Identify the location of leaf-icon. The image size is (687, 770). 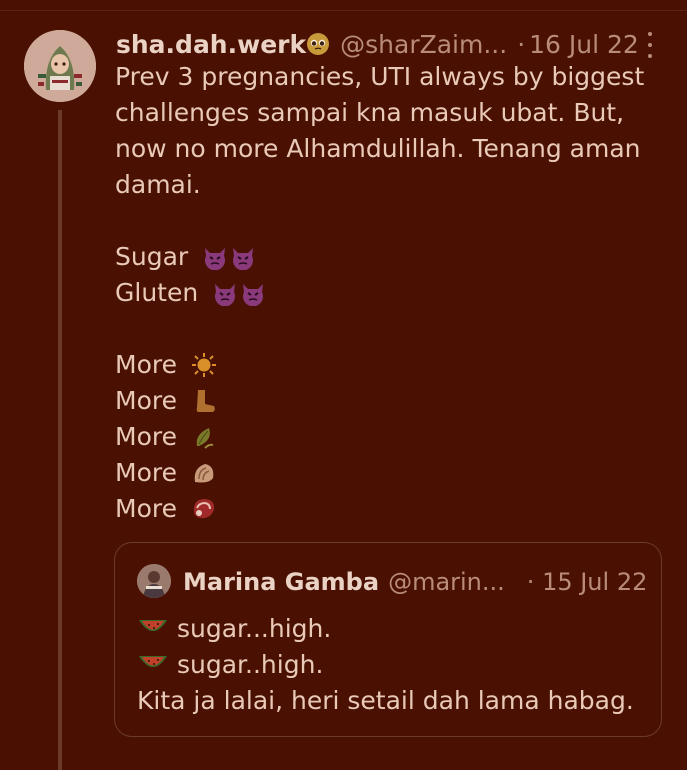
(204, 437).